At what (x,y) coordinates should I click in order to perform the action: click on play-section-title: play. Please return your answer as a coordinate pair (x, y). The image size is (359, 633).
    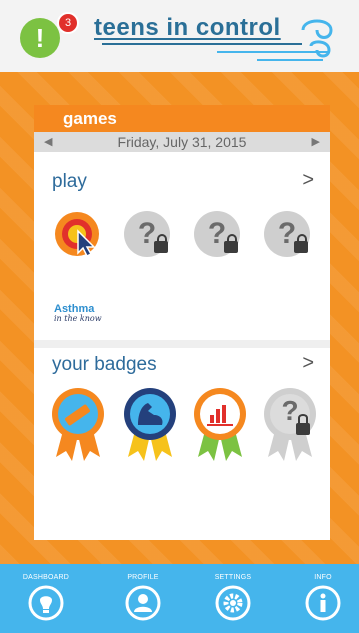
    Looking at the image, I should click on (69, 181).